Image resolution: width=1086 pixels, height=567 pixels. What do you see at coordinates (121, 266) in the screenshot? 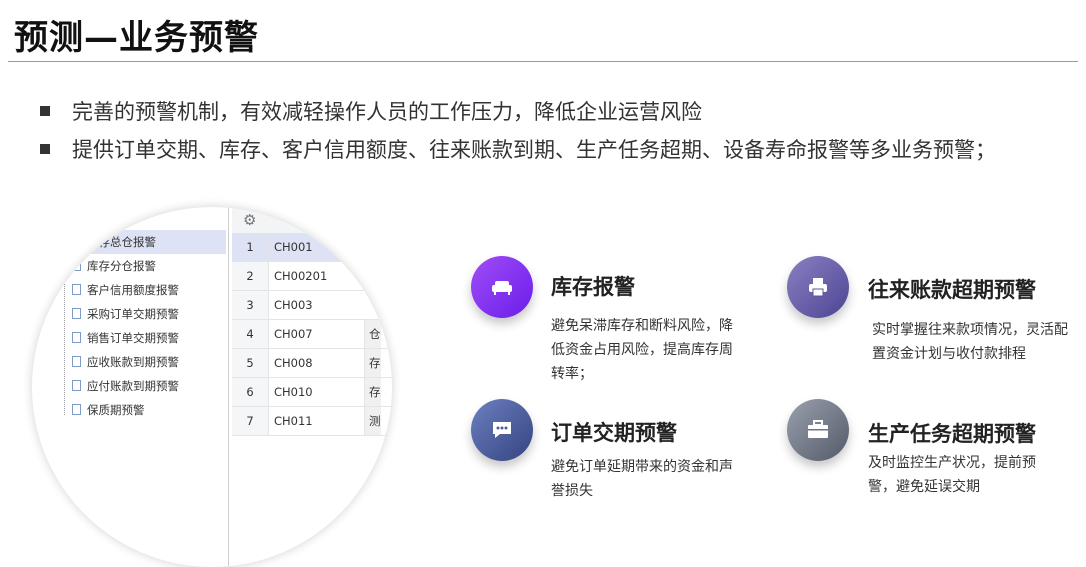
I see `tree-item-label: 库存分仓报警` at bounding box center [121, 266].